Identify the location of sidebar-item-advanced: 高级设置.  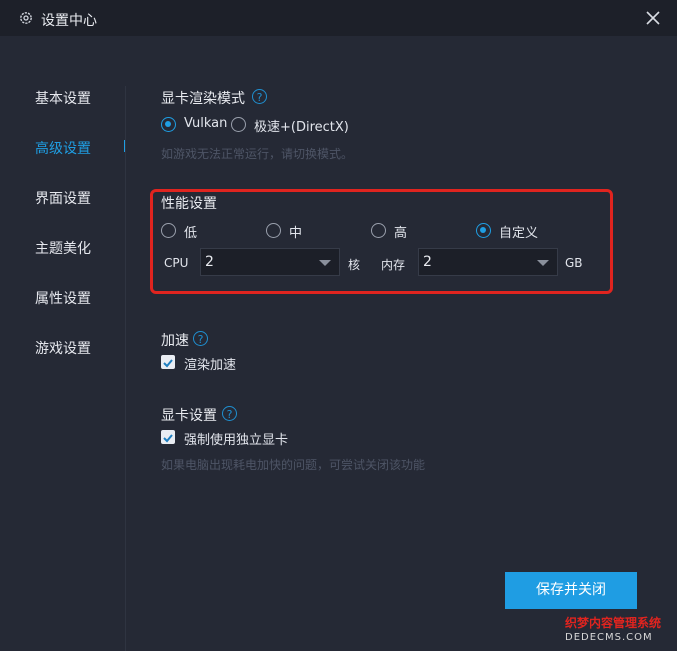
(63, 148).